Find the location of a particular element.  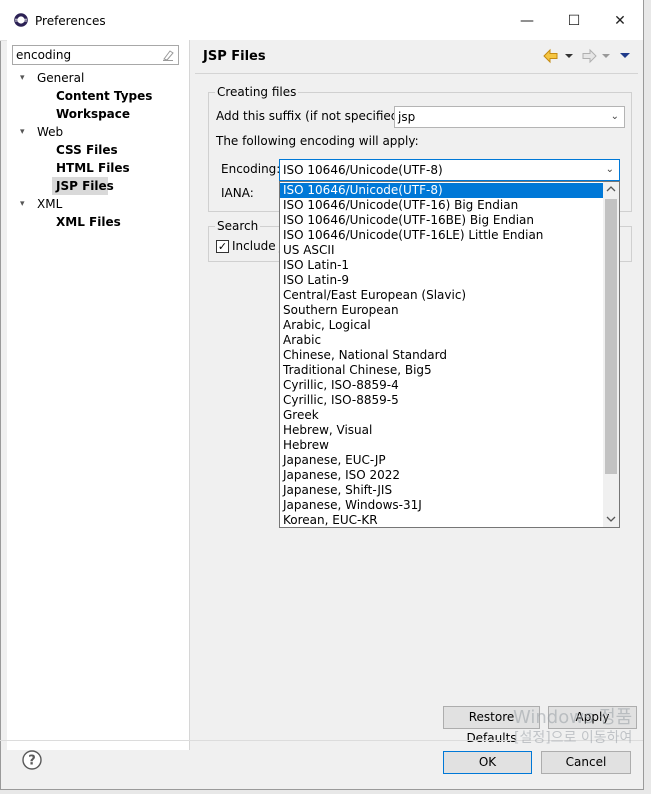

scroll-up-icon is located at coordinates (611, 189).